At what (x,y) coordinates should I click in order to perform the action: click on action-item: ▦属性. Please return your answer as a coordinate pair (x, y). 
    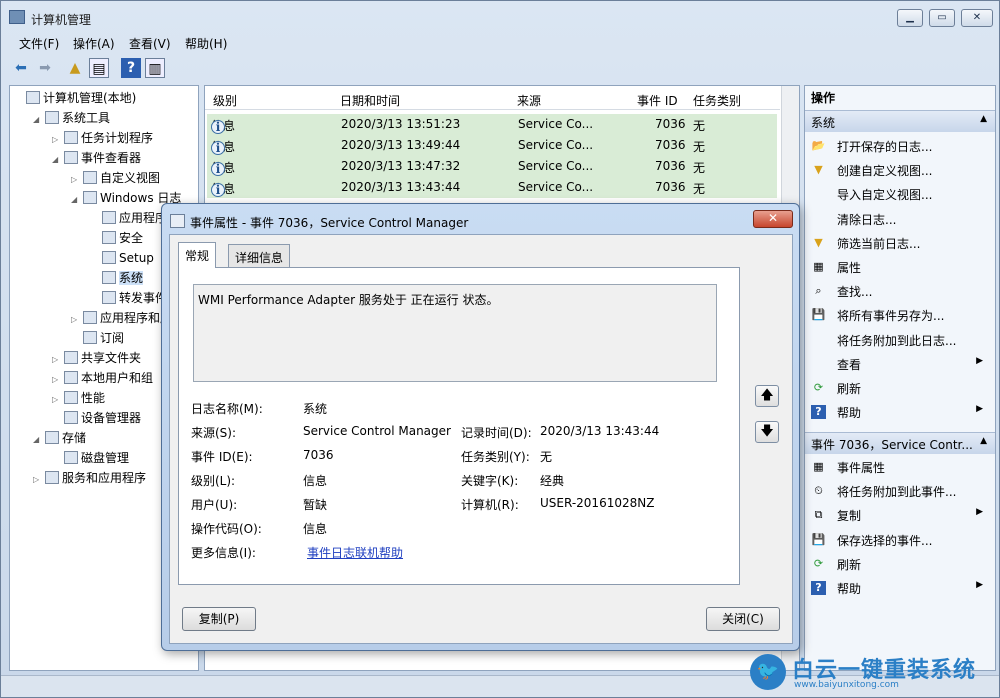
    Looking at the image, I should click on (900, 267).